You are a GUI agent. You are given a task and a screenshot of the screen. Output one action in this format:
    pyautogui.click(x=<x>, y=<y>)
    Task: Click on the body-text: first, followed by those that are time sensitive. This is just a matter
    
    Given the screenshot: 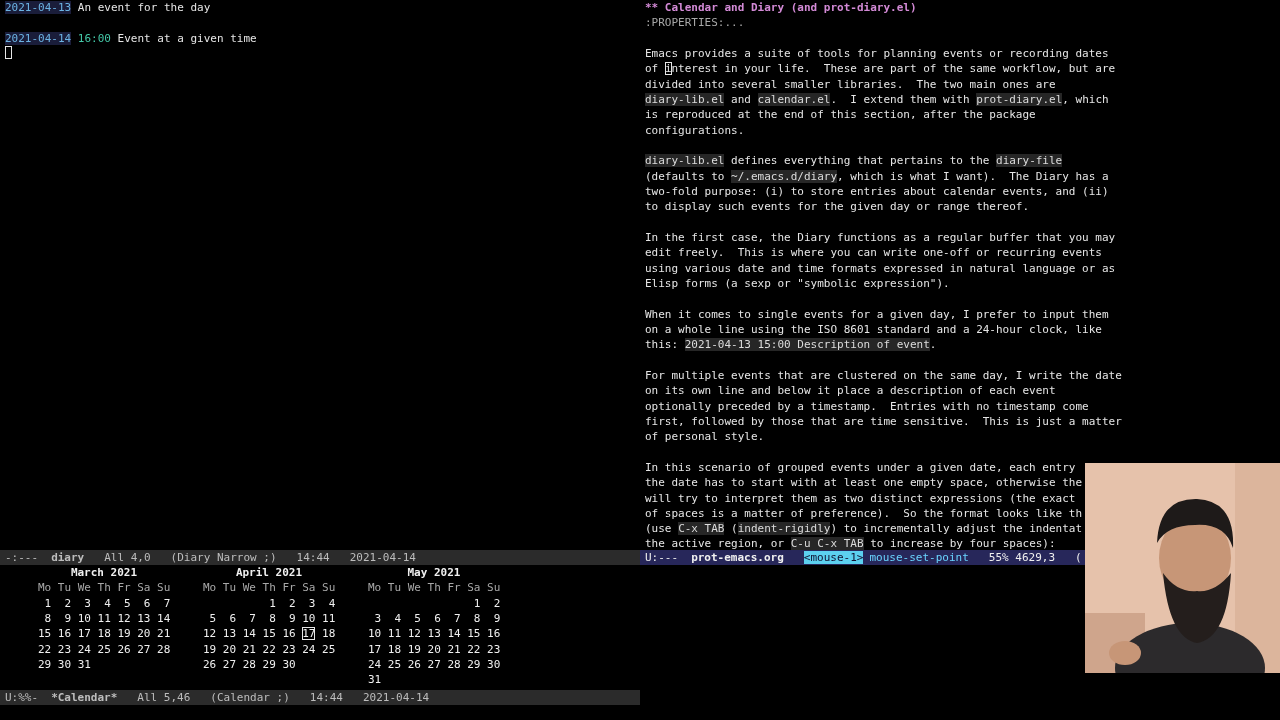 What is the action you would take?
    pyautogui.click(x=883, y=421)
    